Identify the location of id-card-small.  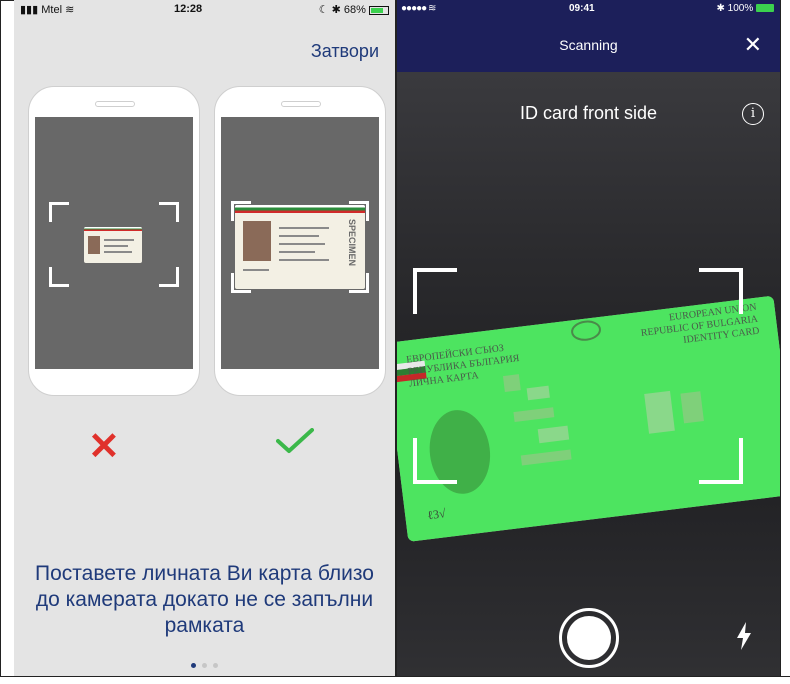
(113, 245).